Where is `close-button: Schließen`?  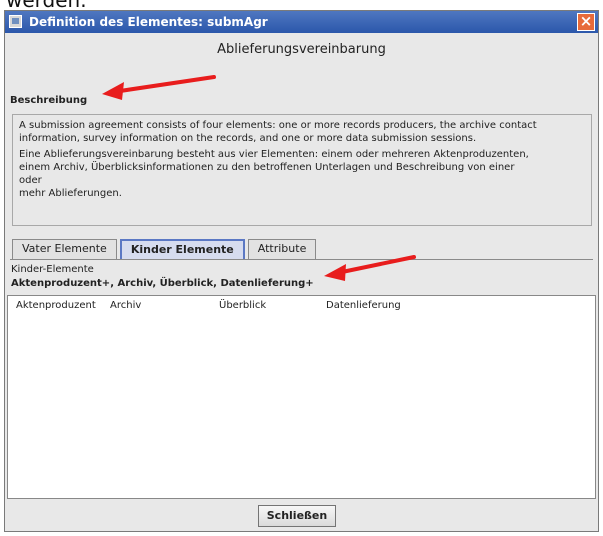
close-button: Schließen is located at coordinates (297, 516).